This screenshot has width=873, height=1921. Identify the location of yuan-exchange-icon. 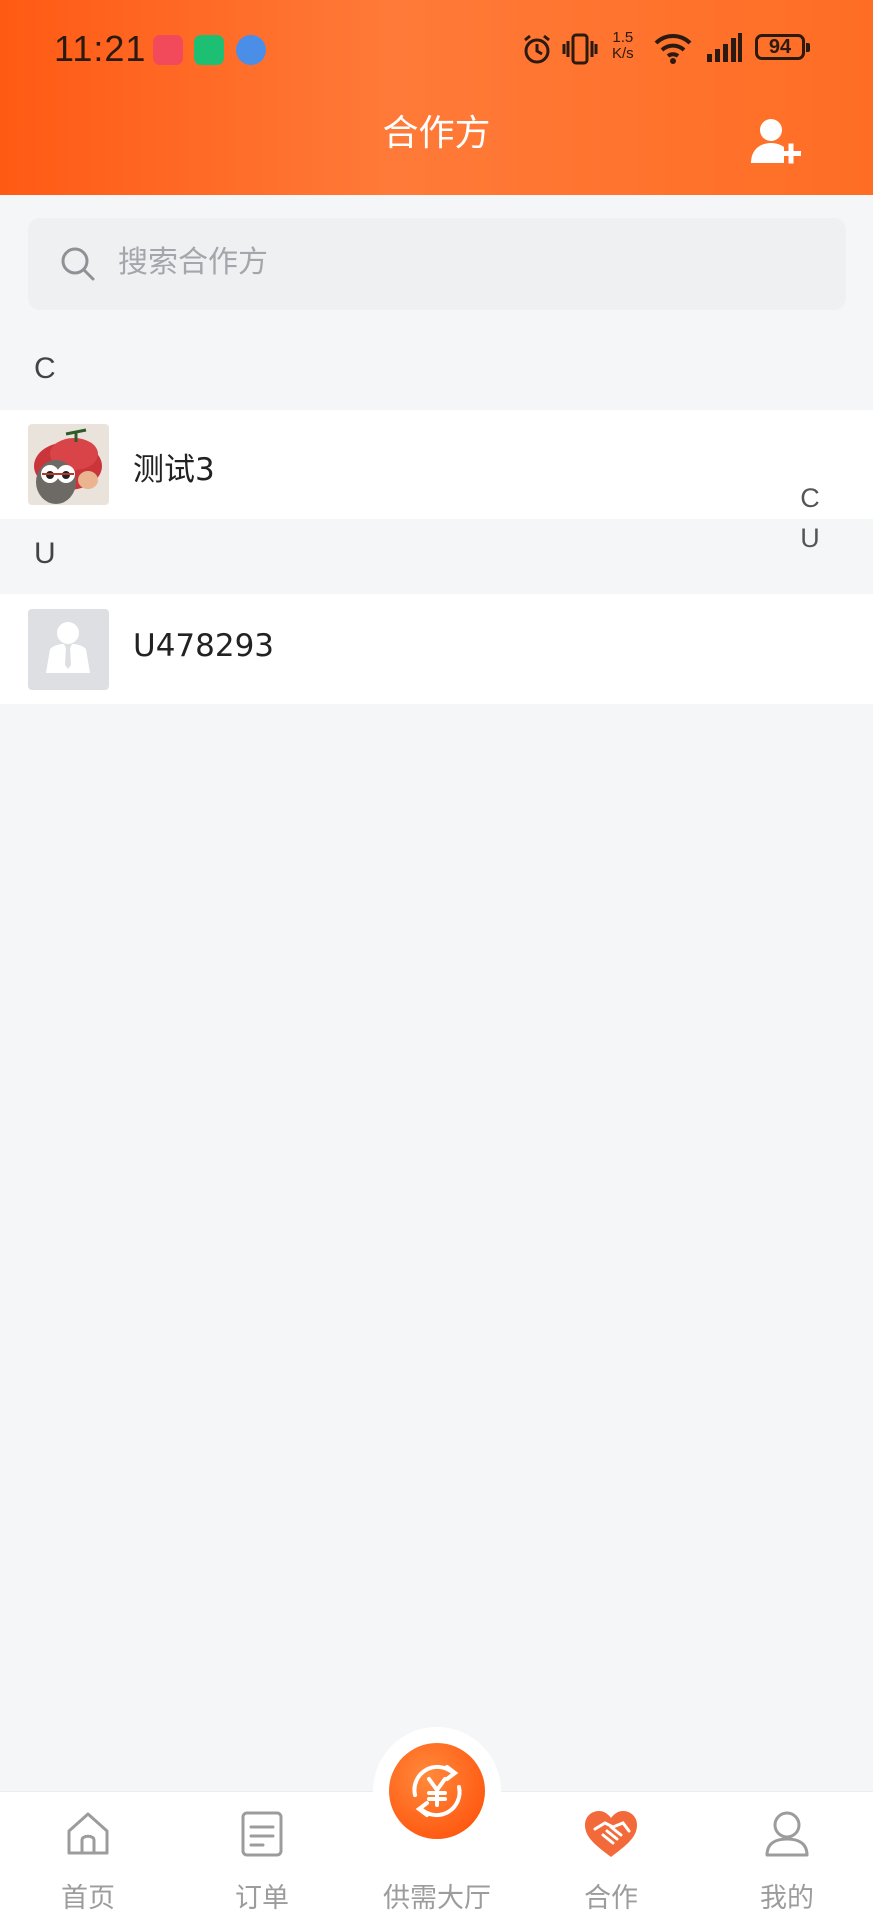
(437, 1791).